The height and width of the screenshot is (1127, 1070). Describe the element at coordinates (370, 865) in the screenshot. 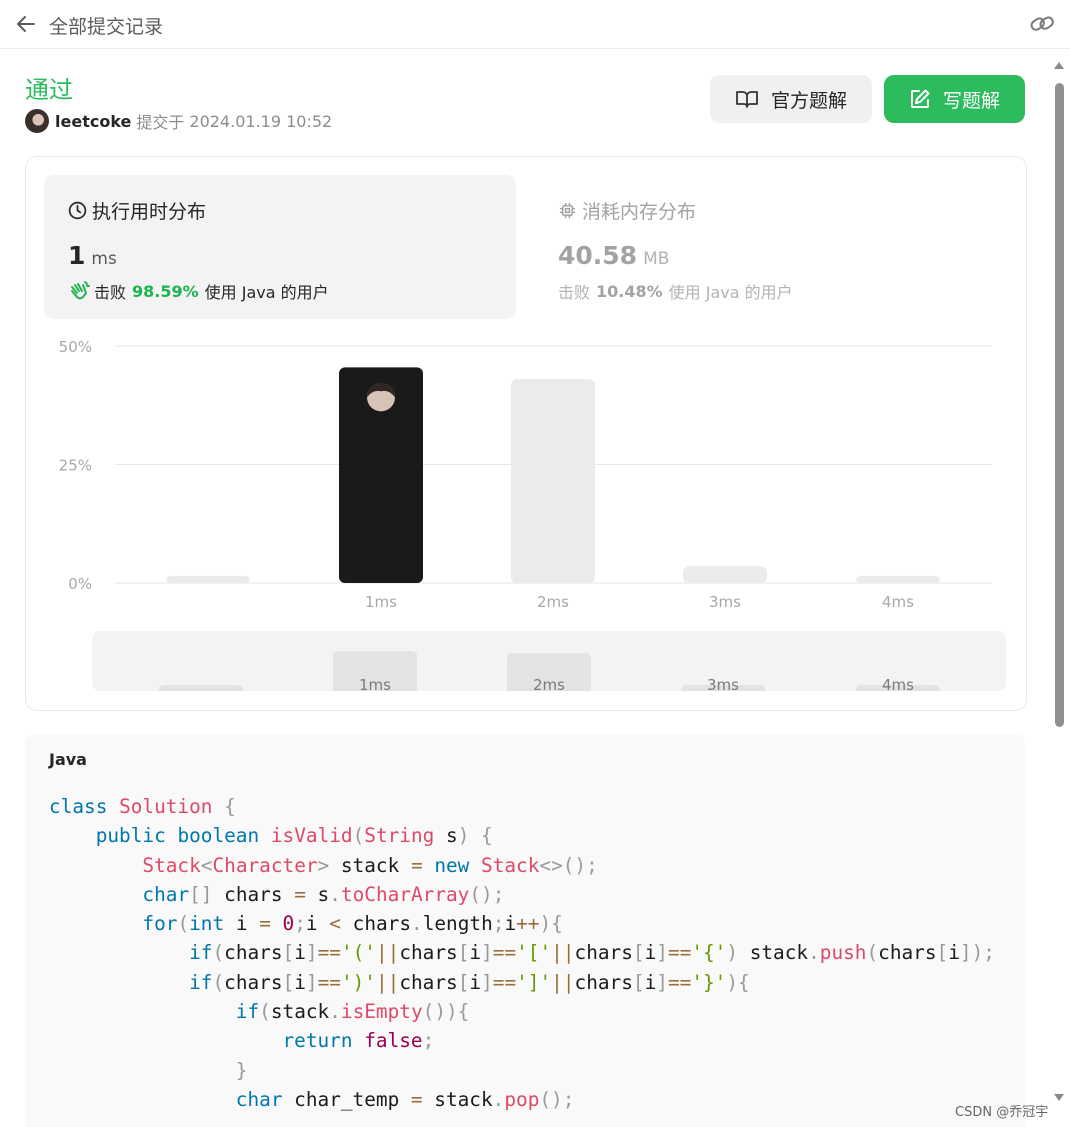

I see `code-token: stack` at that location.